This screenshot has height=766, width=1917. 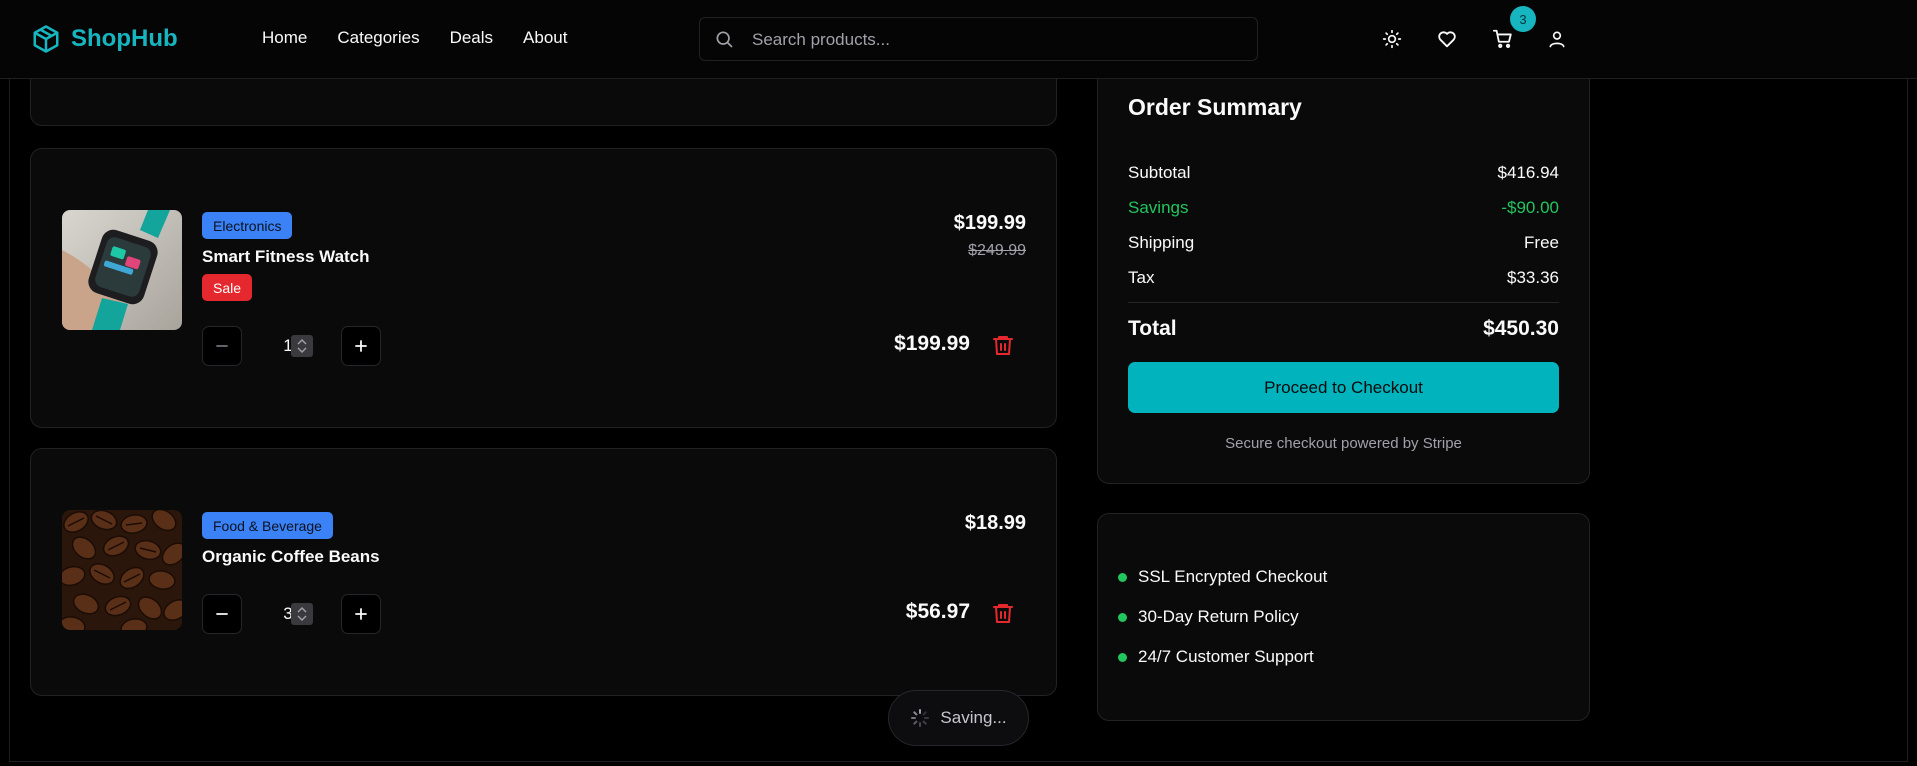 I want to click on subtotal-value: $416.94, so click(x=1528, y=172).